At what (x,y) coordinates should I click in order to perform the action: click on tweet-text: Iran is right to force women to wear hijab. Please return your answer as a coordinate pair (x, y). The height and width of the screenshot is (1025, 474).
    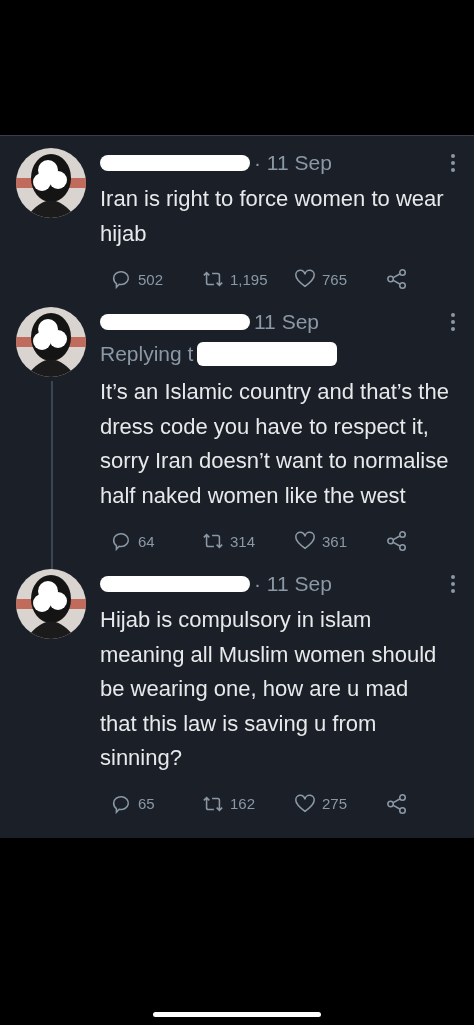
    Looking at the image, I should click on (272, 216).